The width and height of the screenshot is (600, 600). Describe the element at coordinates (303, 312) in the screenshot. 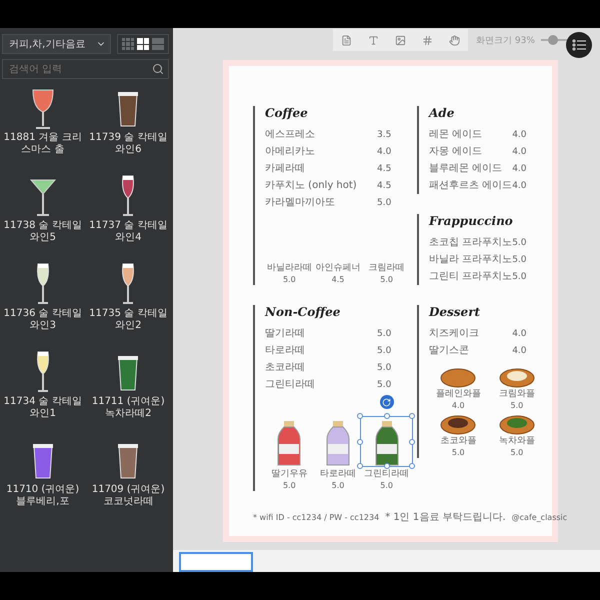

I see `section-title: Non-Coffee` at that location.